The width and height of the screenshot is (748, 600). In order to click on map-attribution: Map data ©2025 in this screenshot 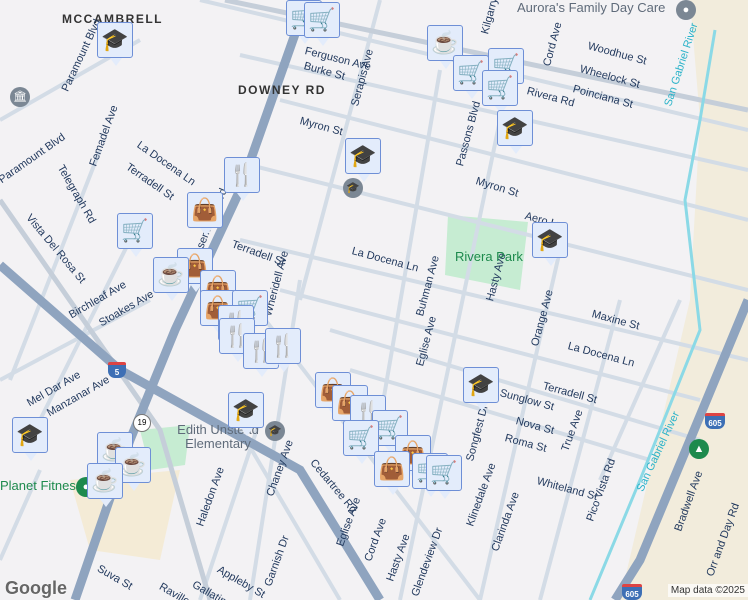, I will do `click(707, 590)`.